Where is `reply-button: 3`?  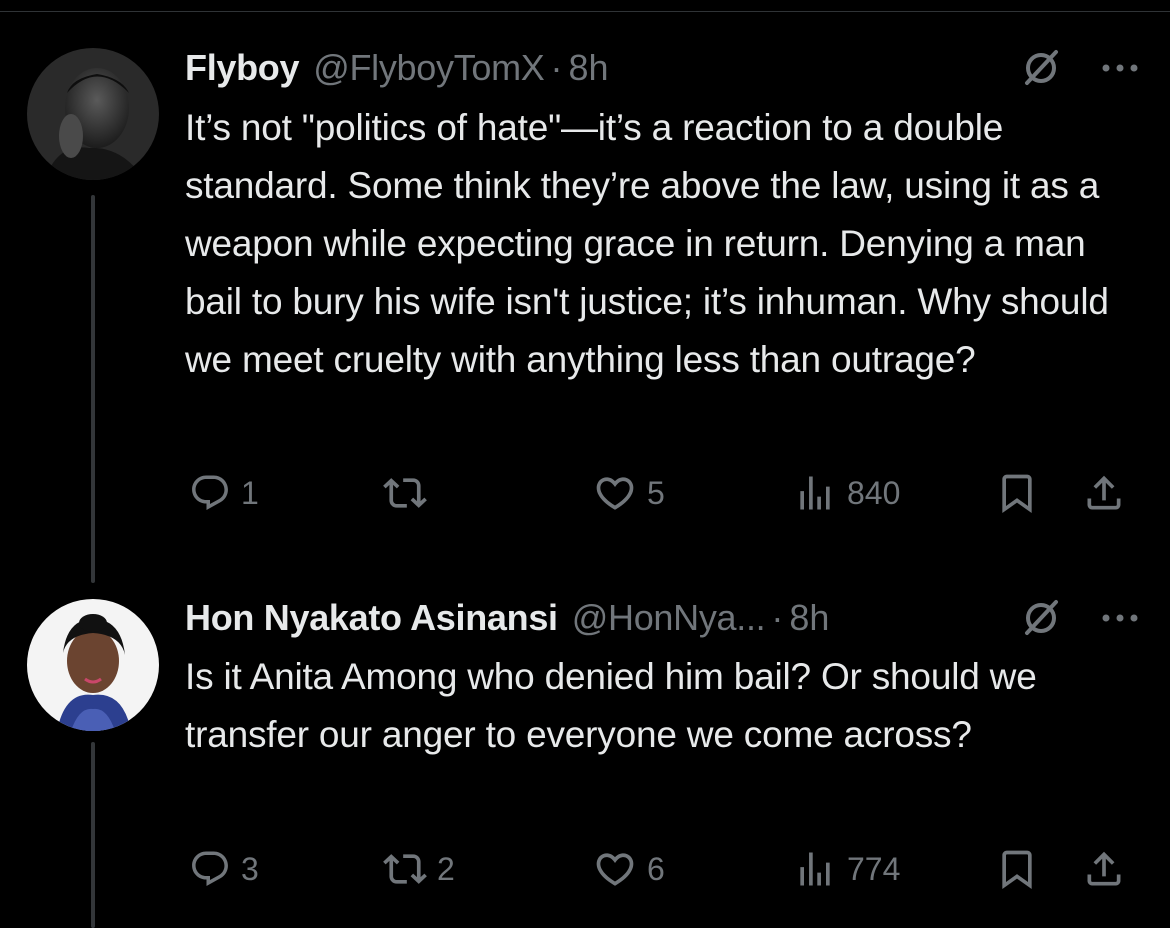
reply-button: 3 is located at coordinates (224, 869).